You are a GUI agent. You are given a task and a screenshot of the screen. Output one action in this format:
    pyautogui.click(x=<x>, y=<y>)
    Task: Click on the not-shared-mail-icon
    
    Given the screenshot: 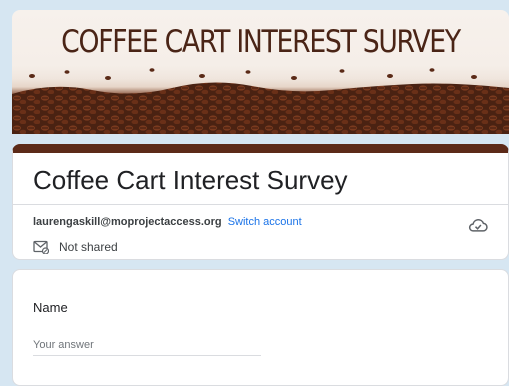 What is the action you would take?
    pyautogui.click(x=41, y=247)
    